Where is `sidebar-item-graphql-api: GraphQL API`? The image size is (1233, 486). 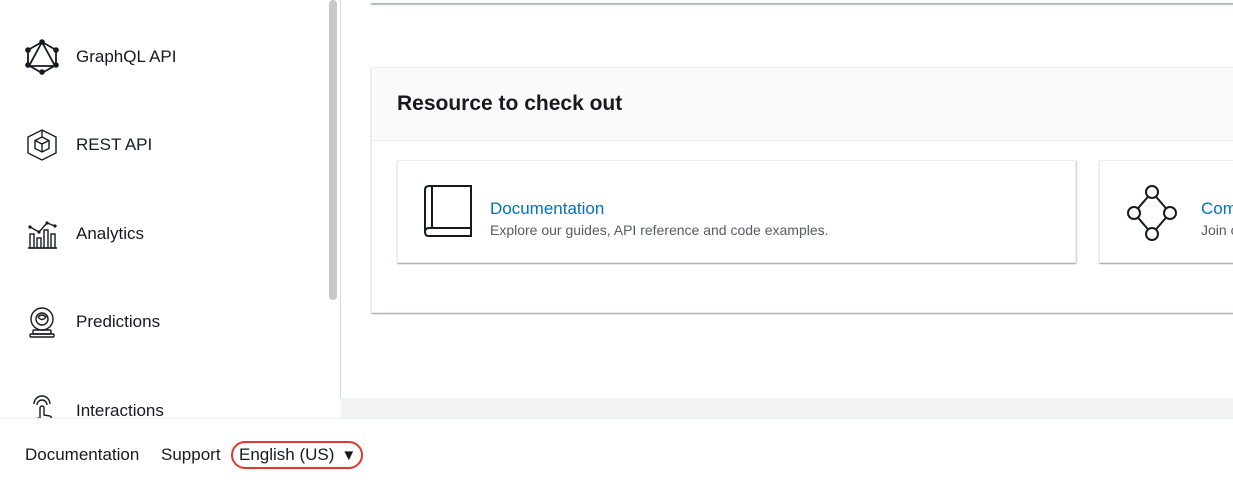
sidebar-item-graphql-api: GraphQL API is located at coordinates (100, 57).